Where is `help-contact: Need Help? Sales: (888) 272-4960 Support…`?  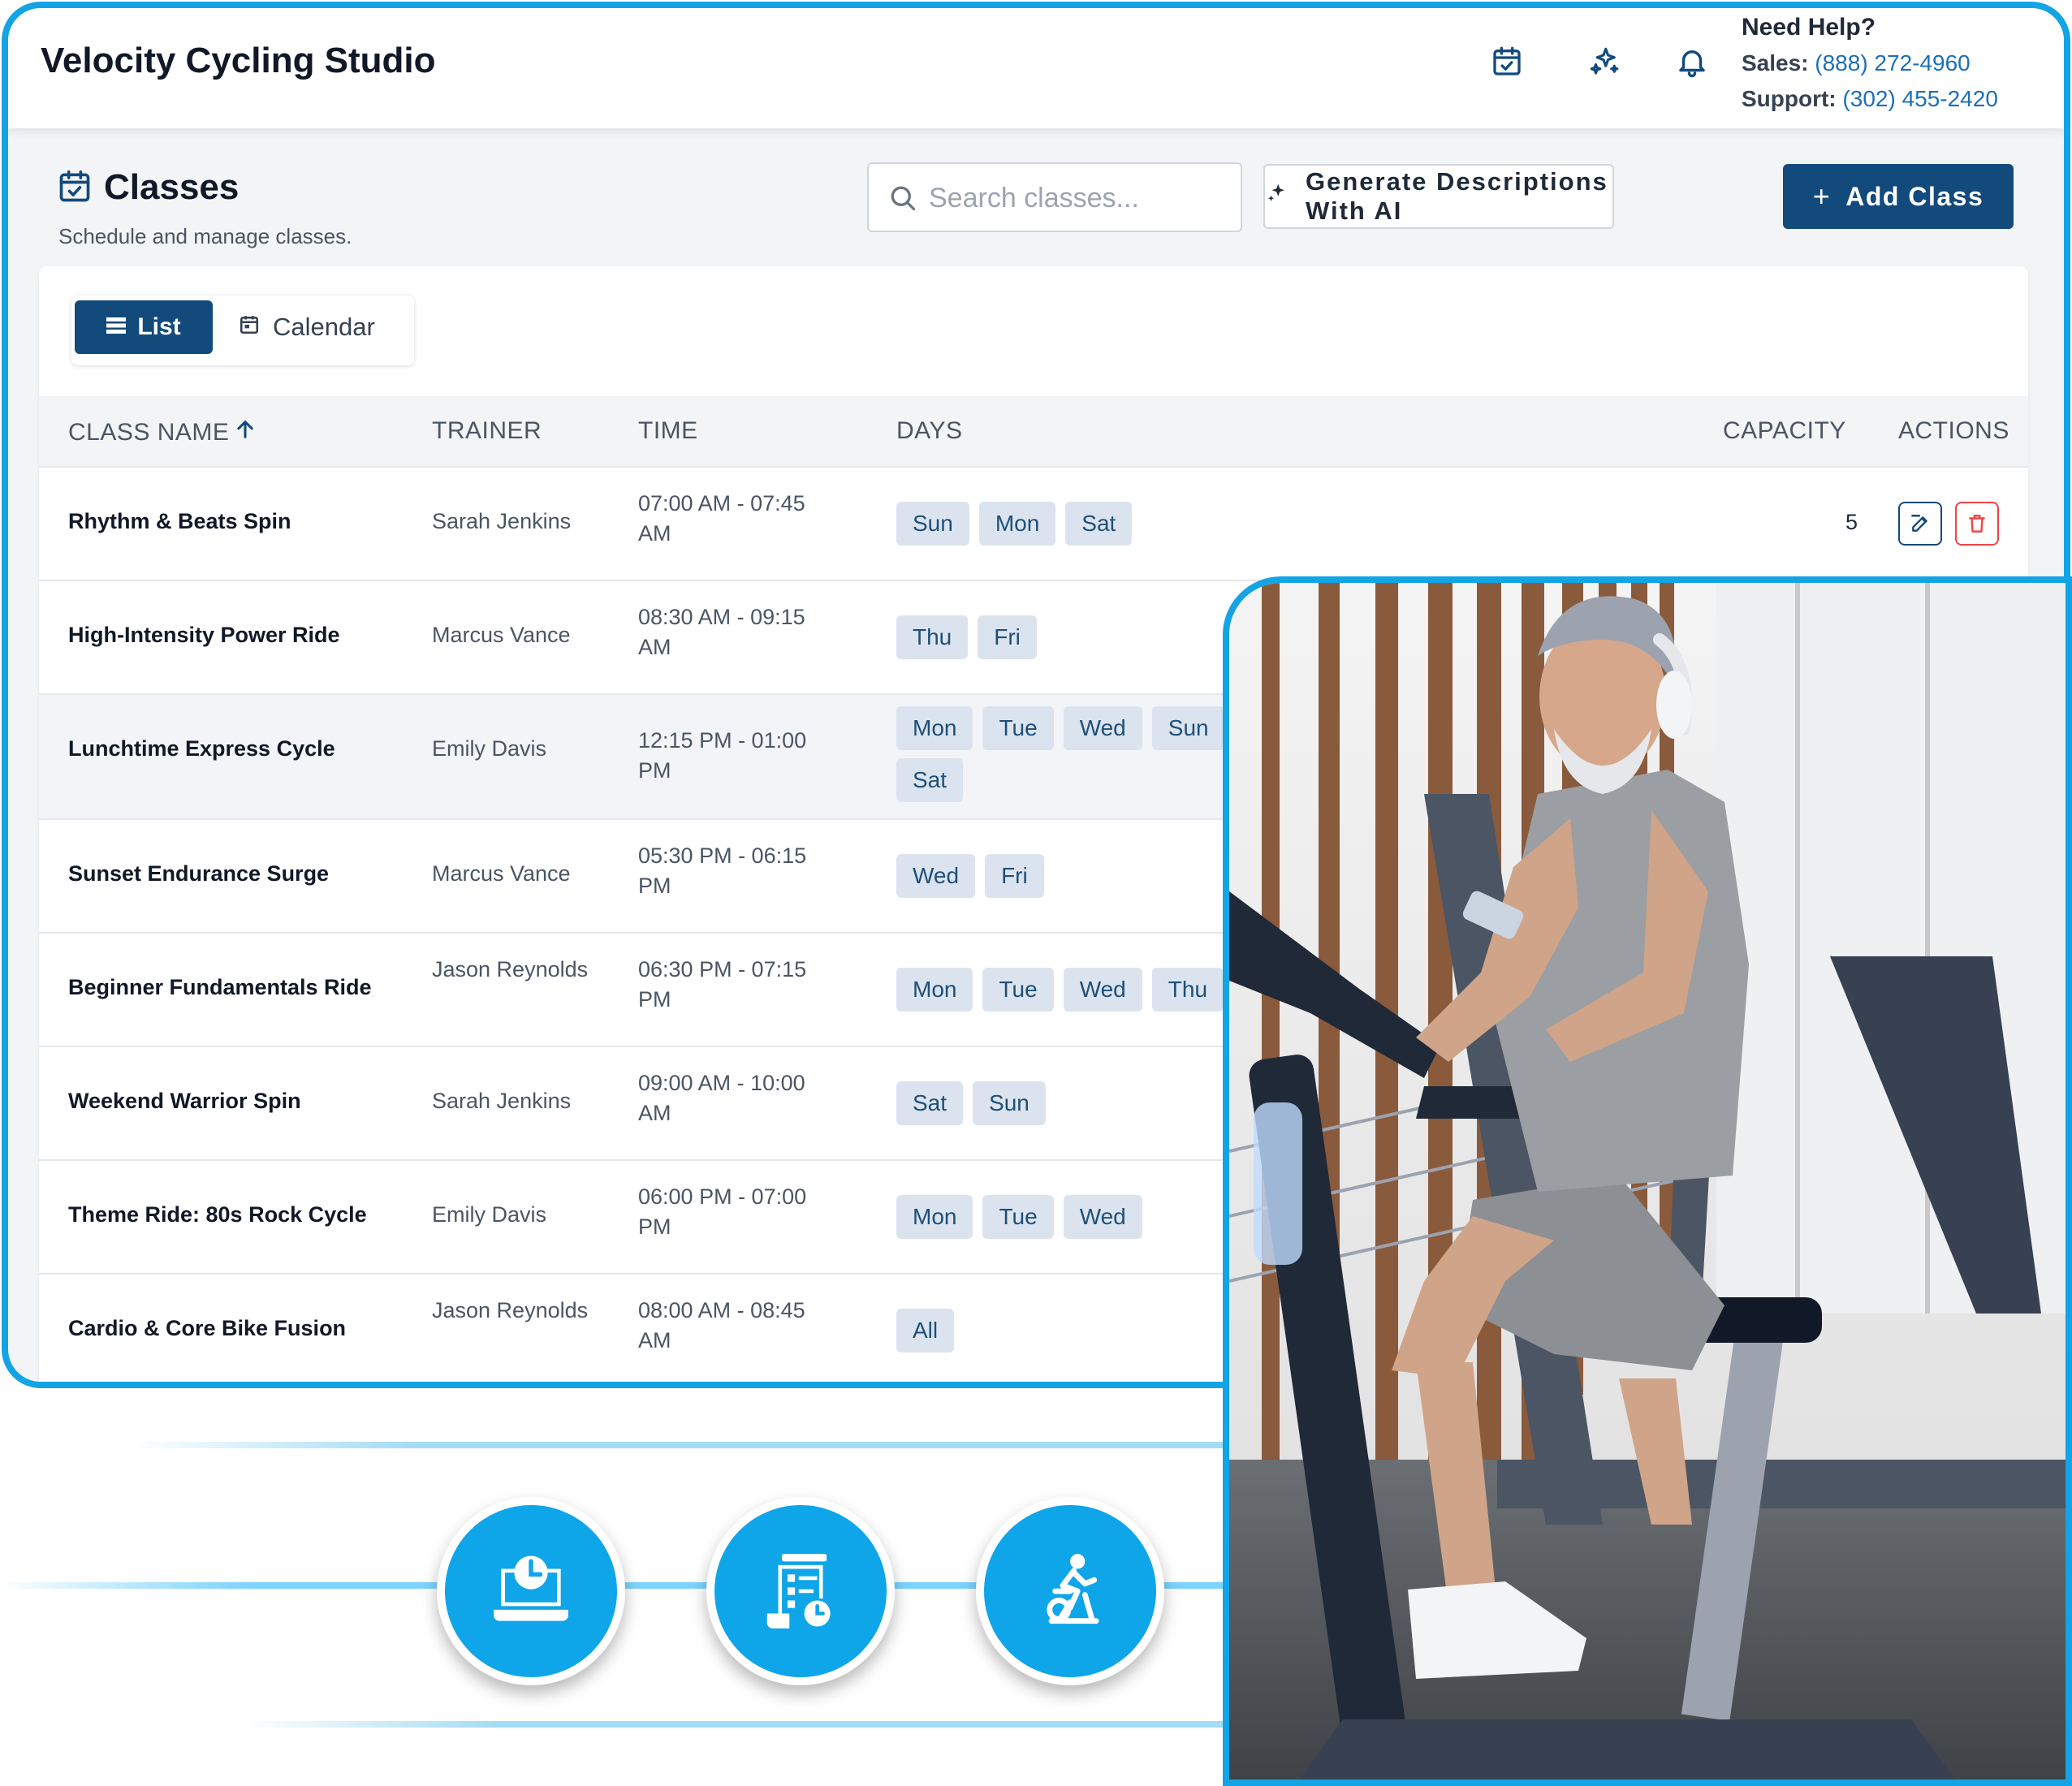
help-contact: Need Help? Sales: (888) 272-4960 Support… is located at coordinates (1870, 63).